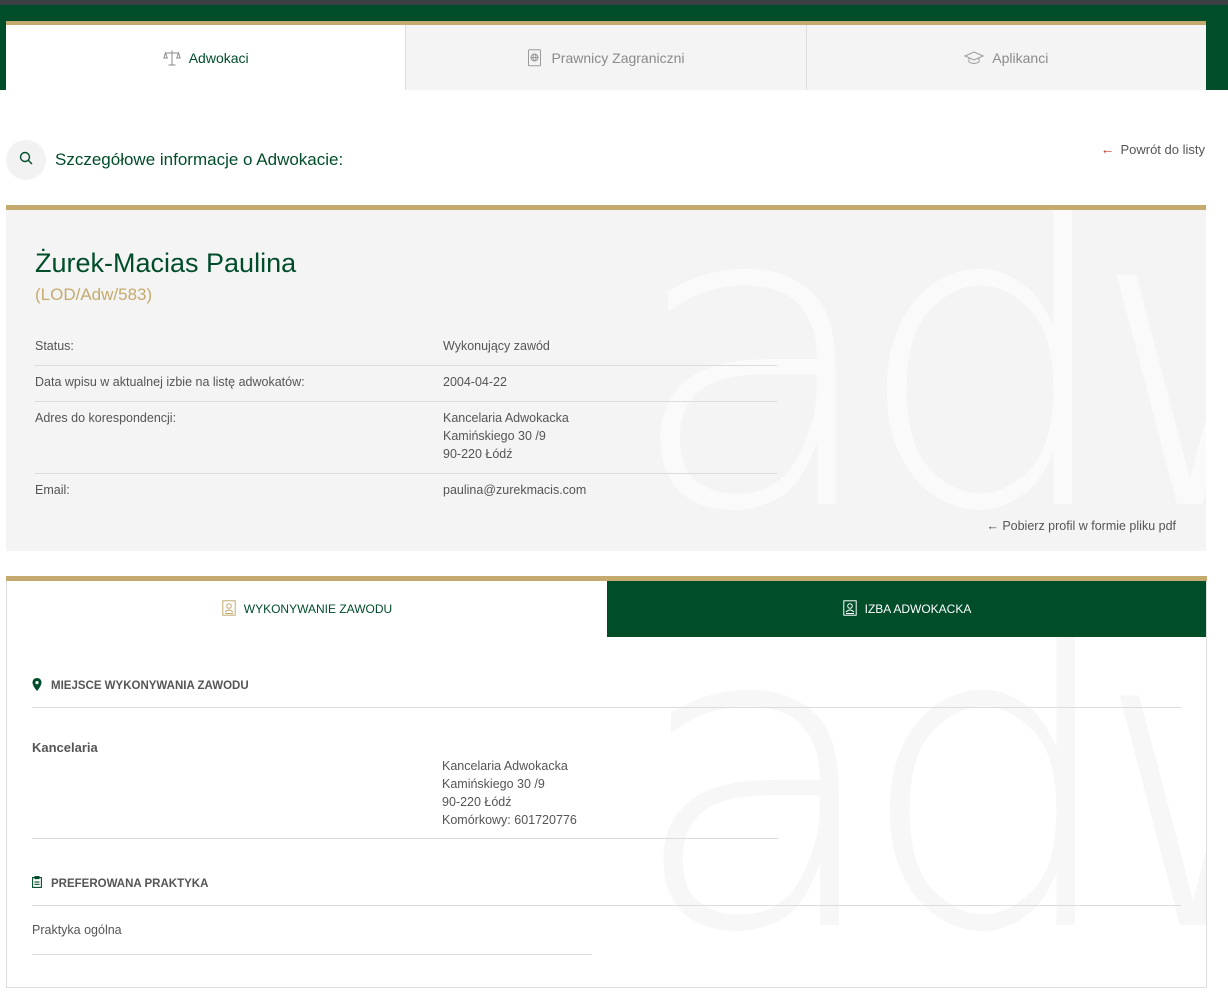 This screenshot has width=1228, height=1005. What do you see at coordinates (150, 686) in the screenshot?
I see `section-heading-label: MIEJSCE WYKONYWANIA ZAWODU` at bounding box center [150, 686].